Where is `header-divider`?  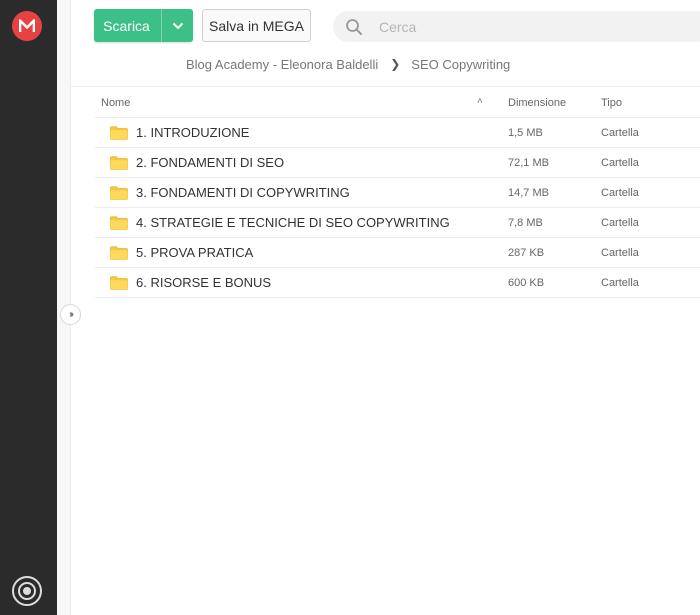
header-divider is located at coordinates (385, 86).